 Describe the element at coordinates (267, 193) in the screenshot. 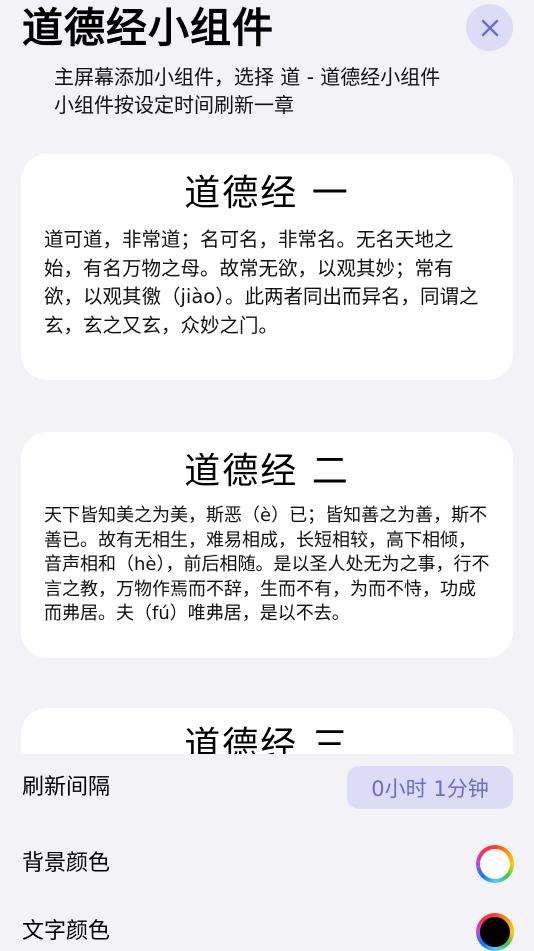

I see `chapter-title: 道德经 一` at that location.